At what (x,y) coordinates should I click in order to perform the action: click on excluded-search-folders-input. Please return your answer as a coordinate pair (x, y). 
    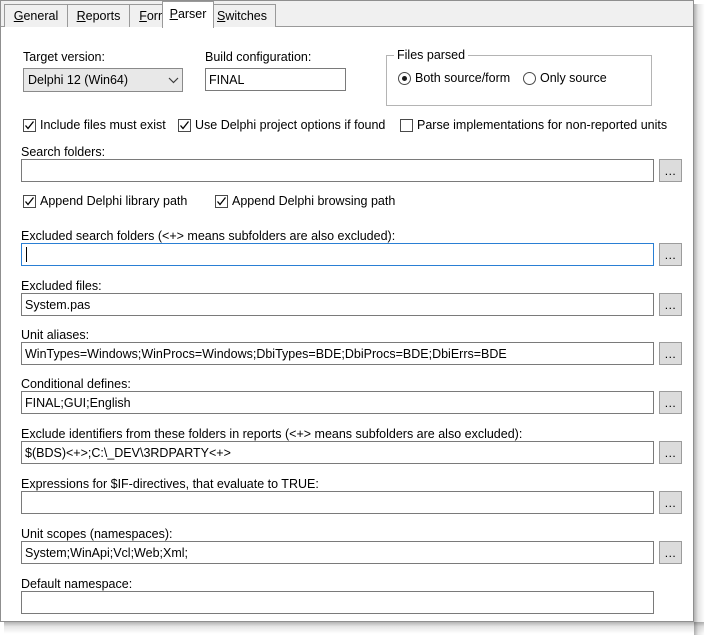
    Looking at the image, I should click on (337, 254).